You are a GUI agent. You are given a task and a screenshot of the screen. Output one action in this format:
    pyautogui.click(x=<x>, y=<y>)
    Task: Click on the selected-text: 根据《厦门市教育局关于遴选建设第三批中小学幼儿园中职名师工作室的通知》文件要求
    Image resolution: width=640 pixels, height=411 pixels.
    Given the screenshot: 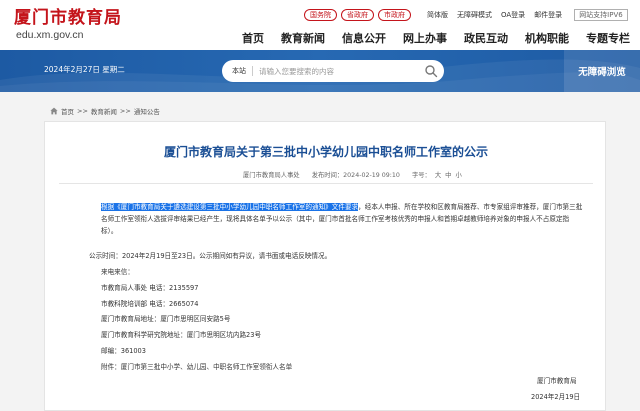 What is the action you would take?
    pyautogui.click(x=230, y=207)
    